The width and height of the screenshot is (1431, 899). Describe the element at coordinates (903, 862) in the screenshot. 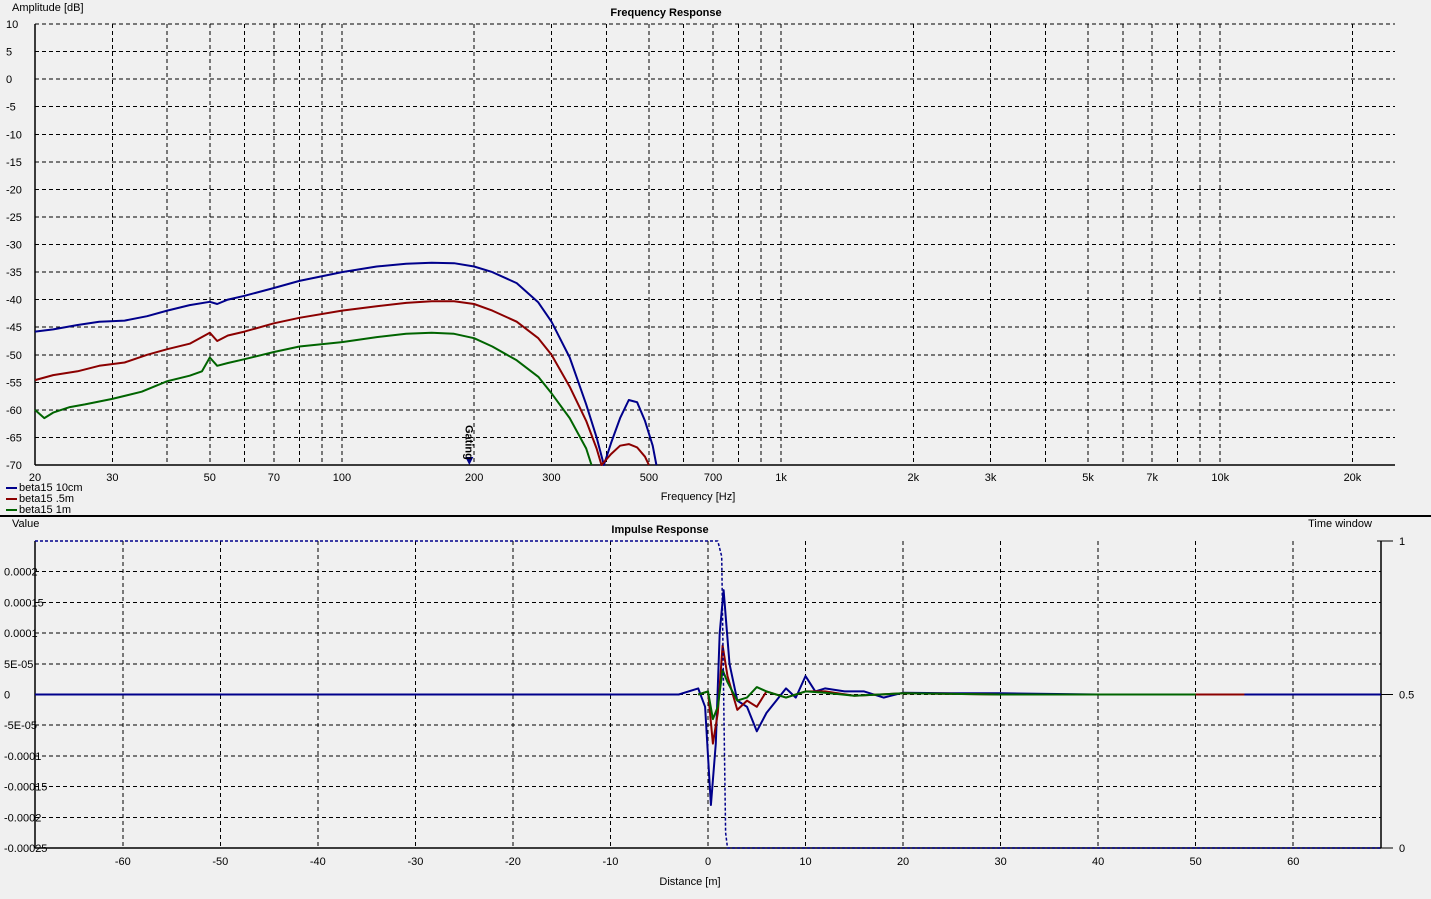

I see `ir-x-tick-label: 20` at that location.